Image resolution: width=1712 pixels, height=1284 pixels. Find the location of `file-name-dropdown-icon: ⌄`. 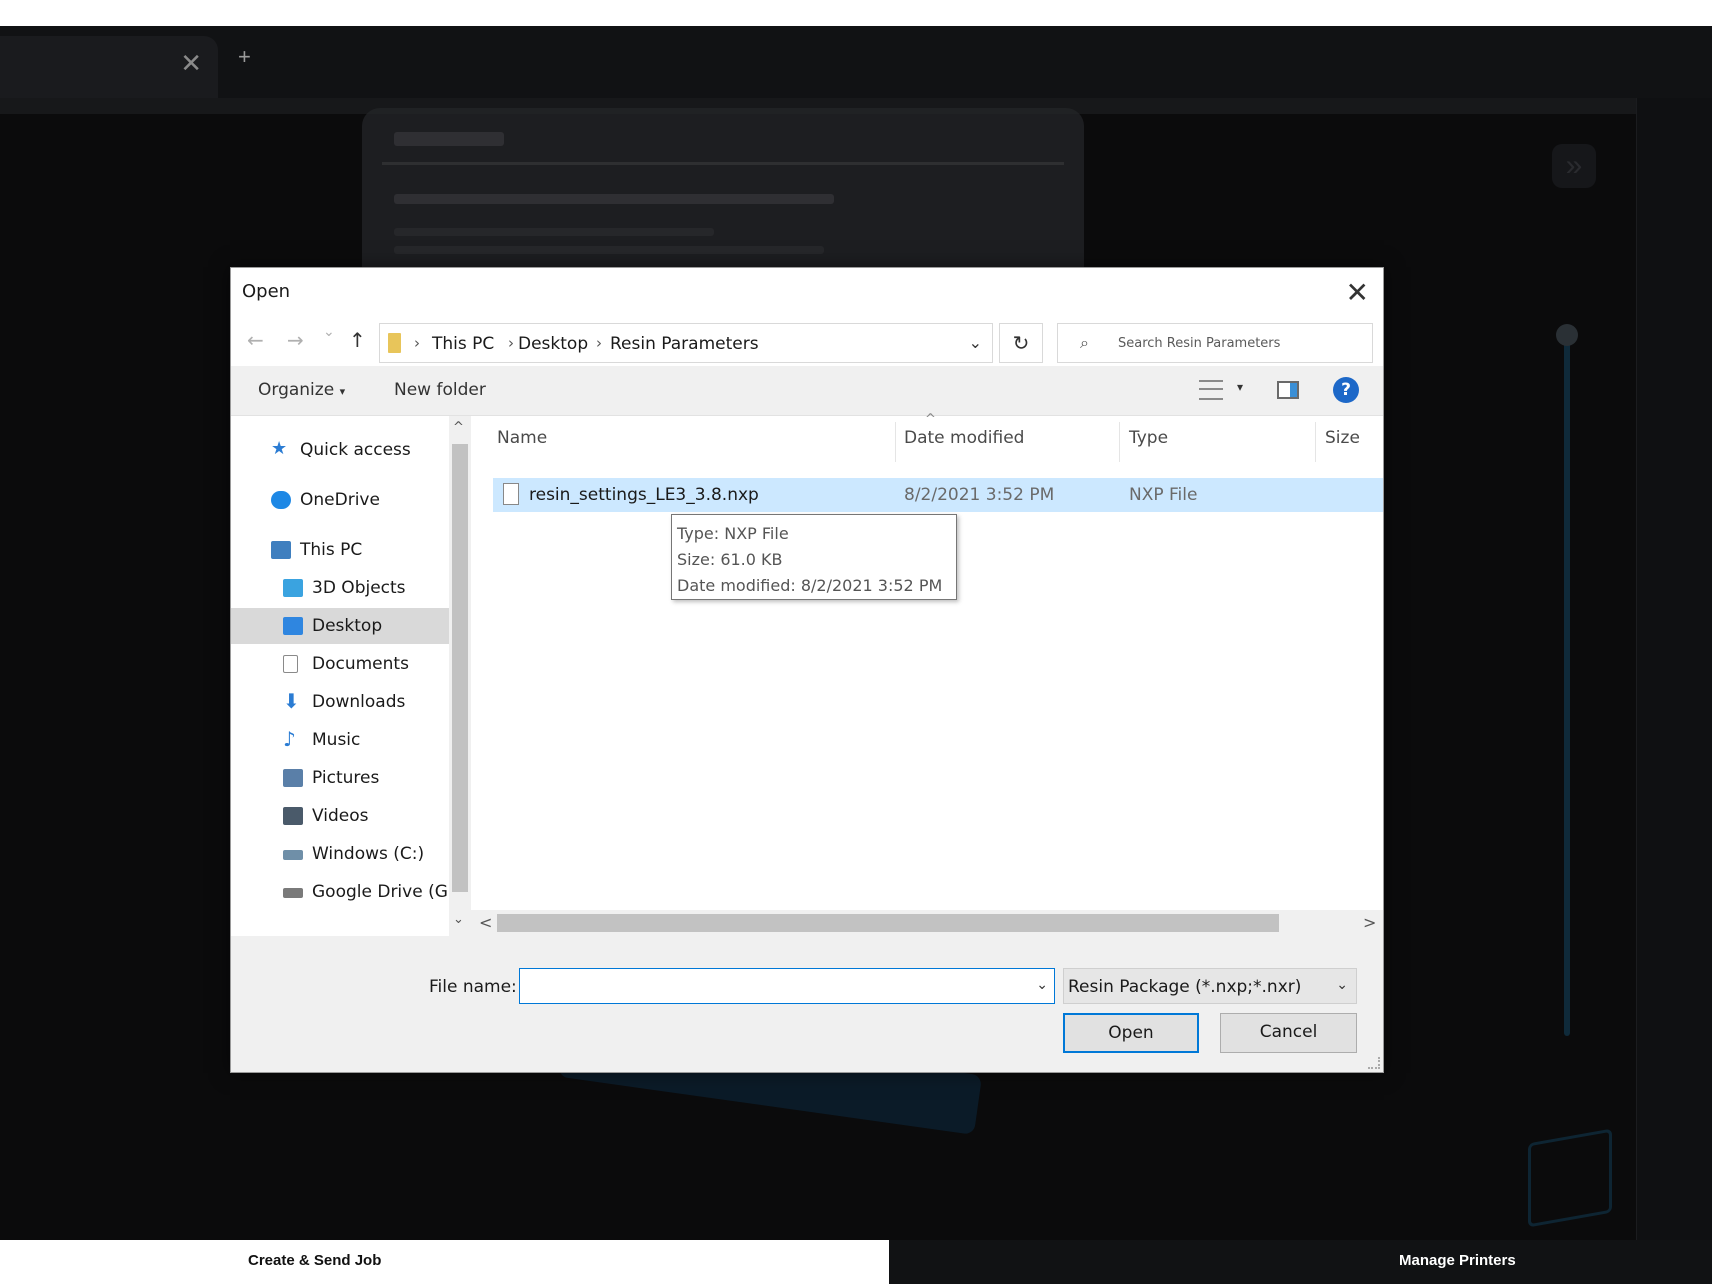

file-name-dropdown-icon: ⌄ is located at coordinates (1042, 985).